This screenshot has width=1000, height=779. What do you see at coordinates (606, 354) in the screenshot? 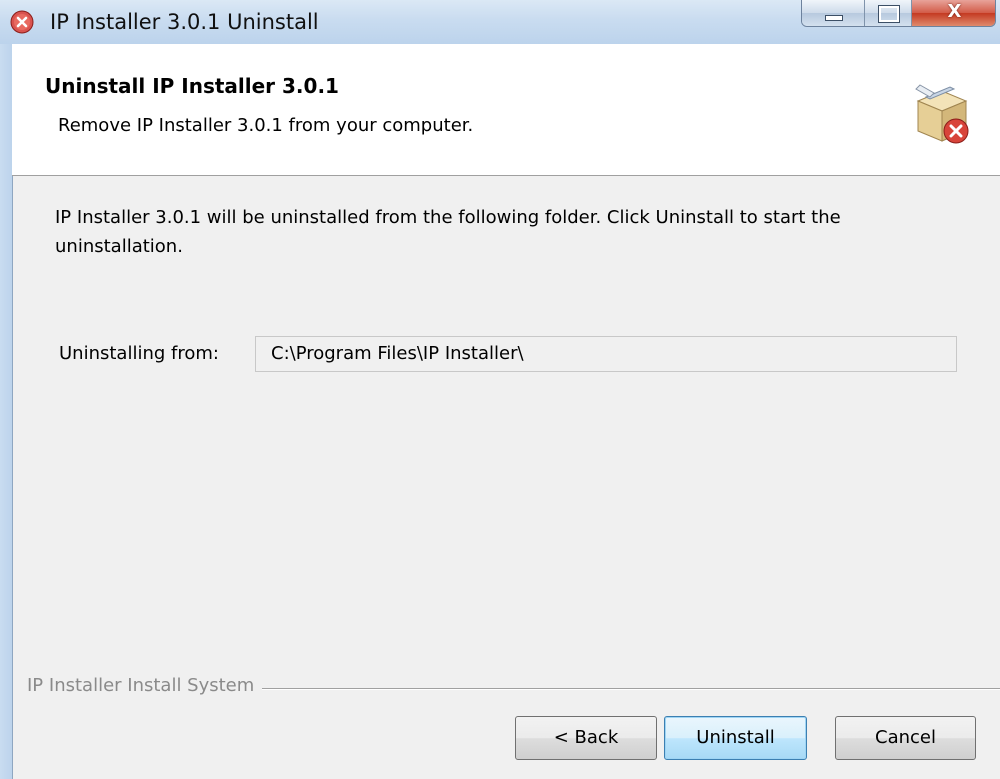
I see `uninstall-folder-field: C:\Program Files\IP Installer\` at bounding box center [606, 354].